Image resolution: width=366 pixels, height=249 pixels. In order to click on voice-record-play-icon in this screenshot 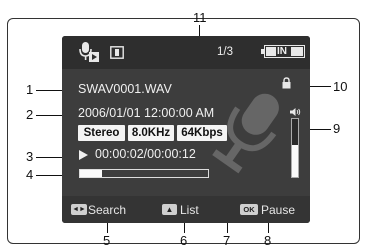, I will do `click(89, 52)`.